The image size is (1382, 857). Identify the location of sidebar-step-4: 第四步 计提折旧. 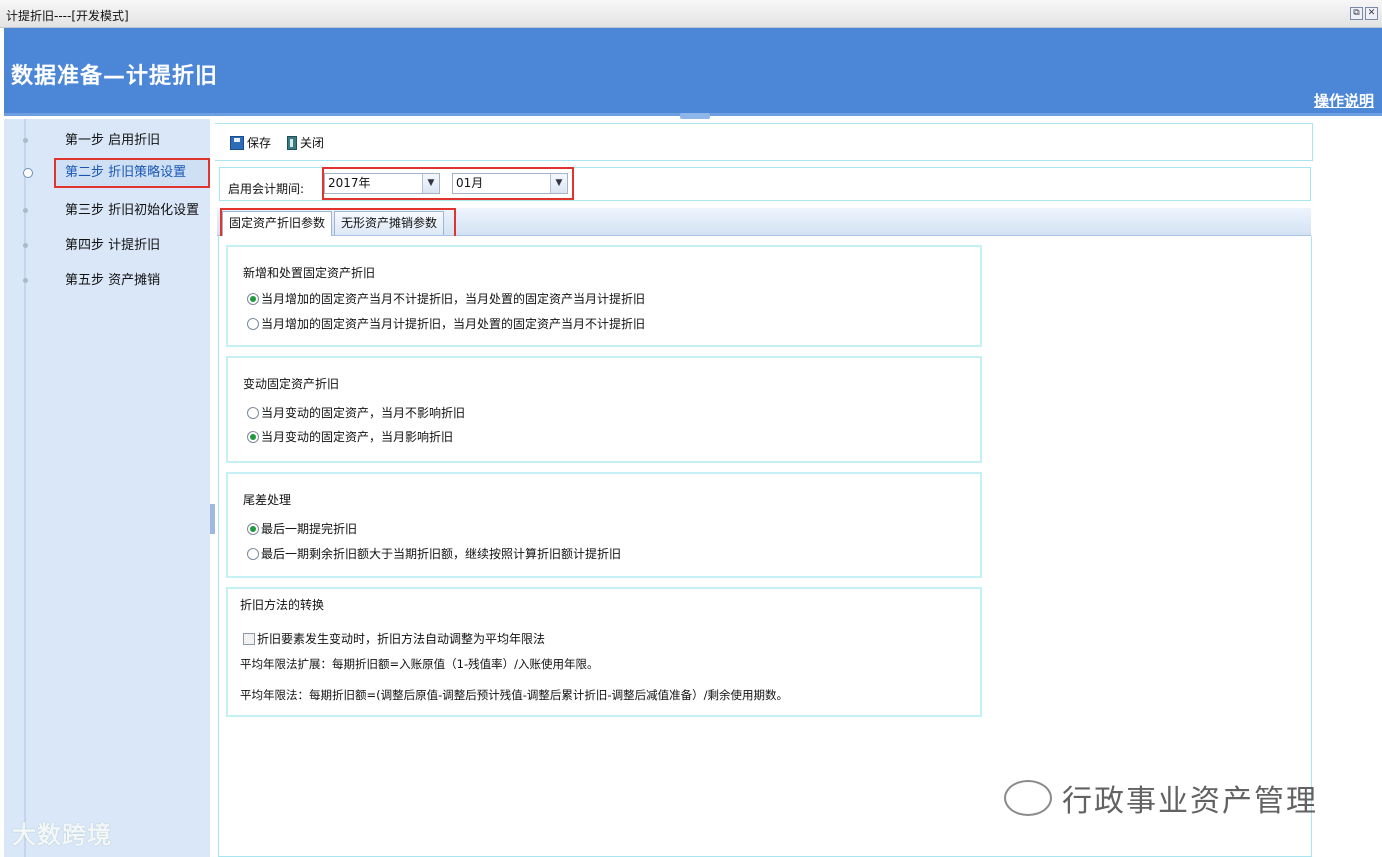
(116, 246).